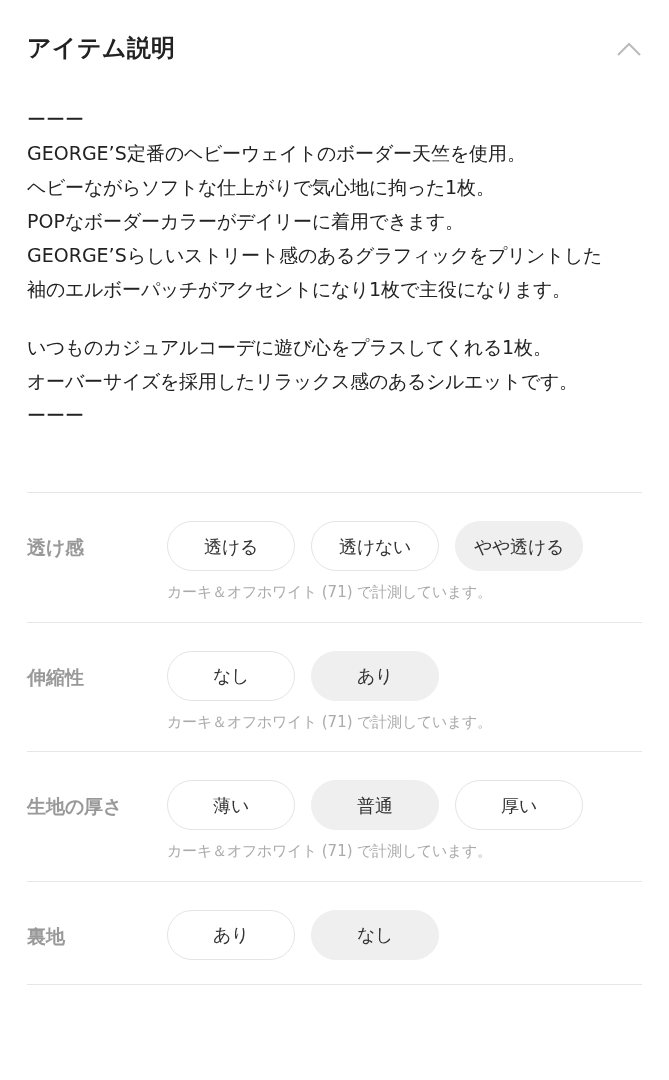 The image size is (669, 1080). What do you see at coordinates (375, 546) in the screenshot?
I see `option-chip: 透けない` at bounding box center [375, 546].